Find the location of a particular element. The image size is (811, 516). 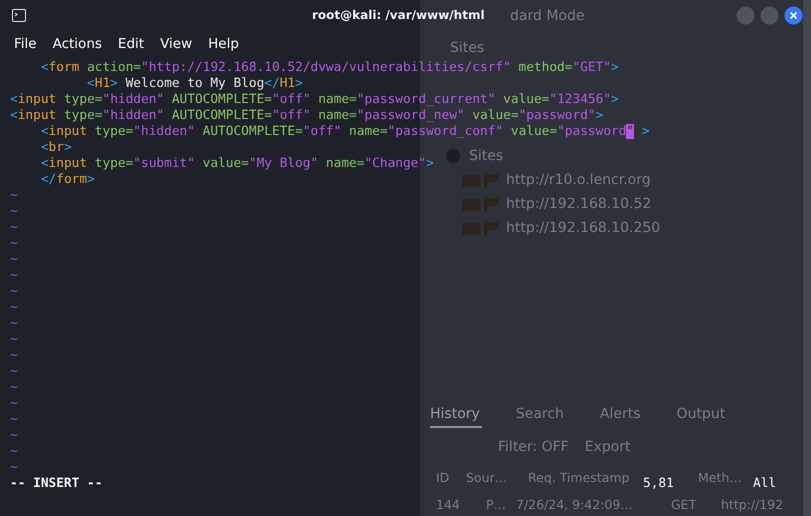

tab: Sites is located at coordinates (467, 48).